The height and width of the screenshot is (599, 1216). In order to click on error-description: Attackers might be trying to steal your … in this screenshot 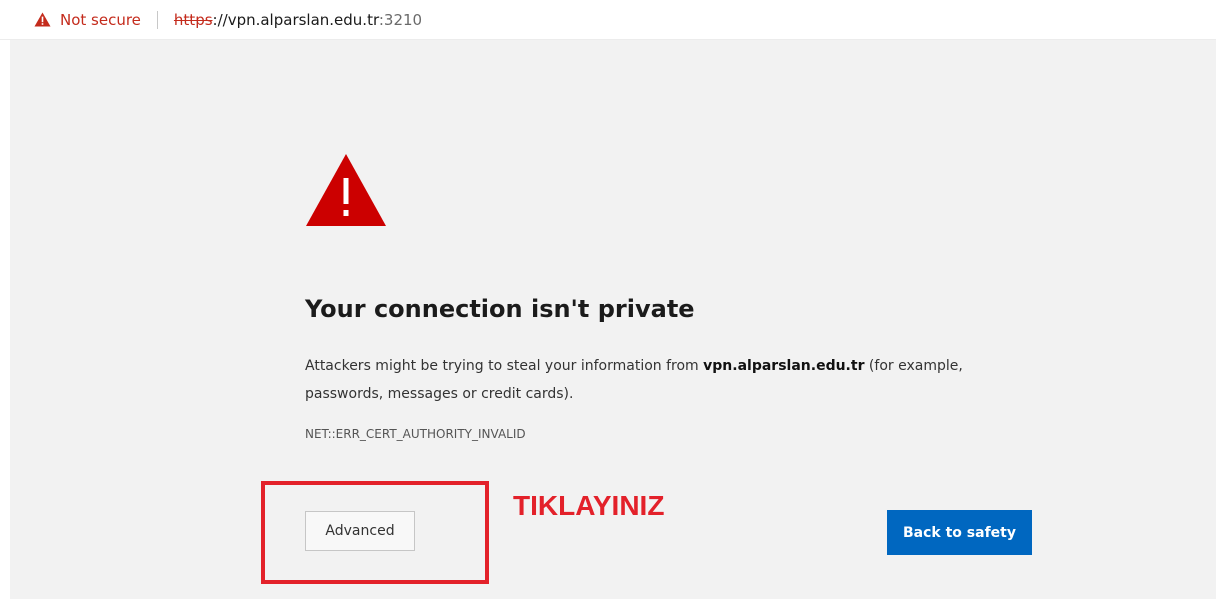, I will do `click(665, 380)`.